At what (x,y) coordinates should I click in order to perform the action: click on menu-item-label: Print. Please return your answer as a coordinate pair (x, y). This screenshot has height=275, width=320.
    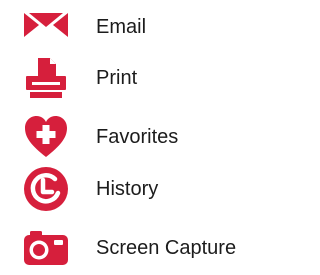
    Looking at the image, I should click on (117, 78).